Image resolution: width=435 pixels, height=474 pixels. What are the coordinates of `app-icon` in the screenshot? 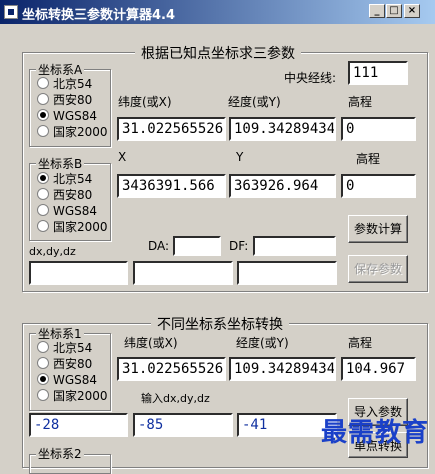 It's located at (11, 12).